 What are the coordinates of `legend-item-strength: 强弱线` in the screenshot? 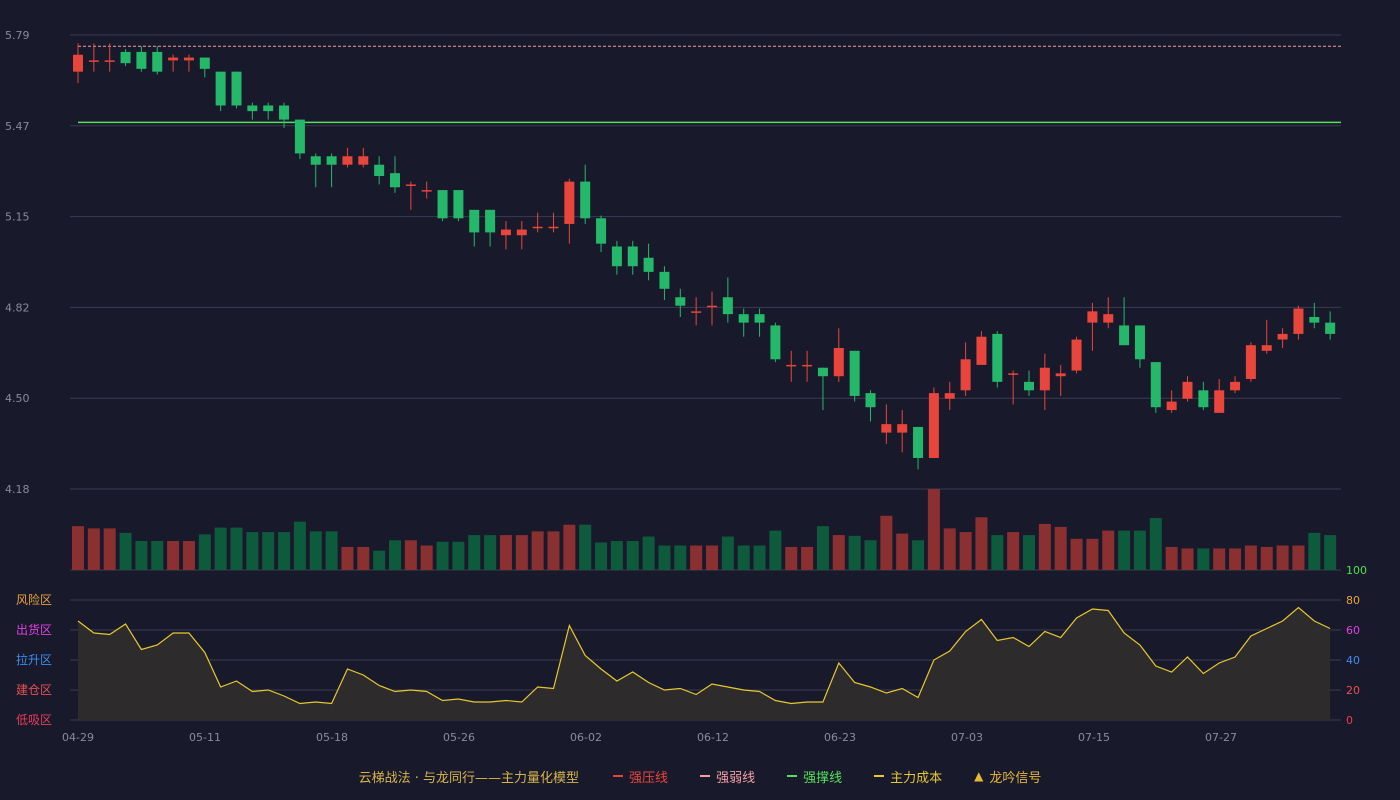 It's located at (727, 776).